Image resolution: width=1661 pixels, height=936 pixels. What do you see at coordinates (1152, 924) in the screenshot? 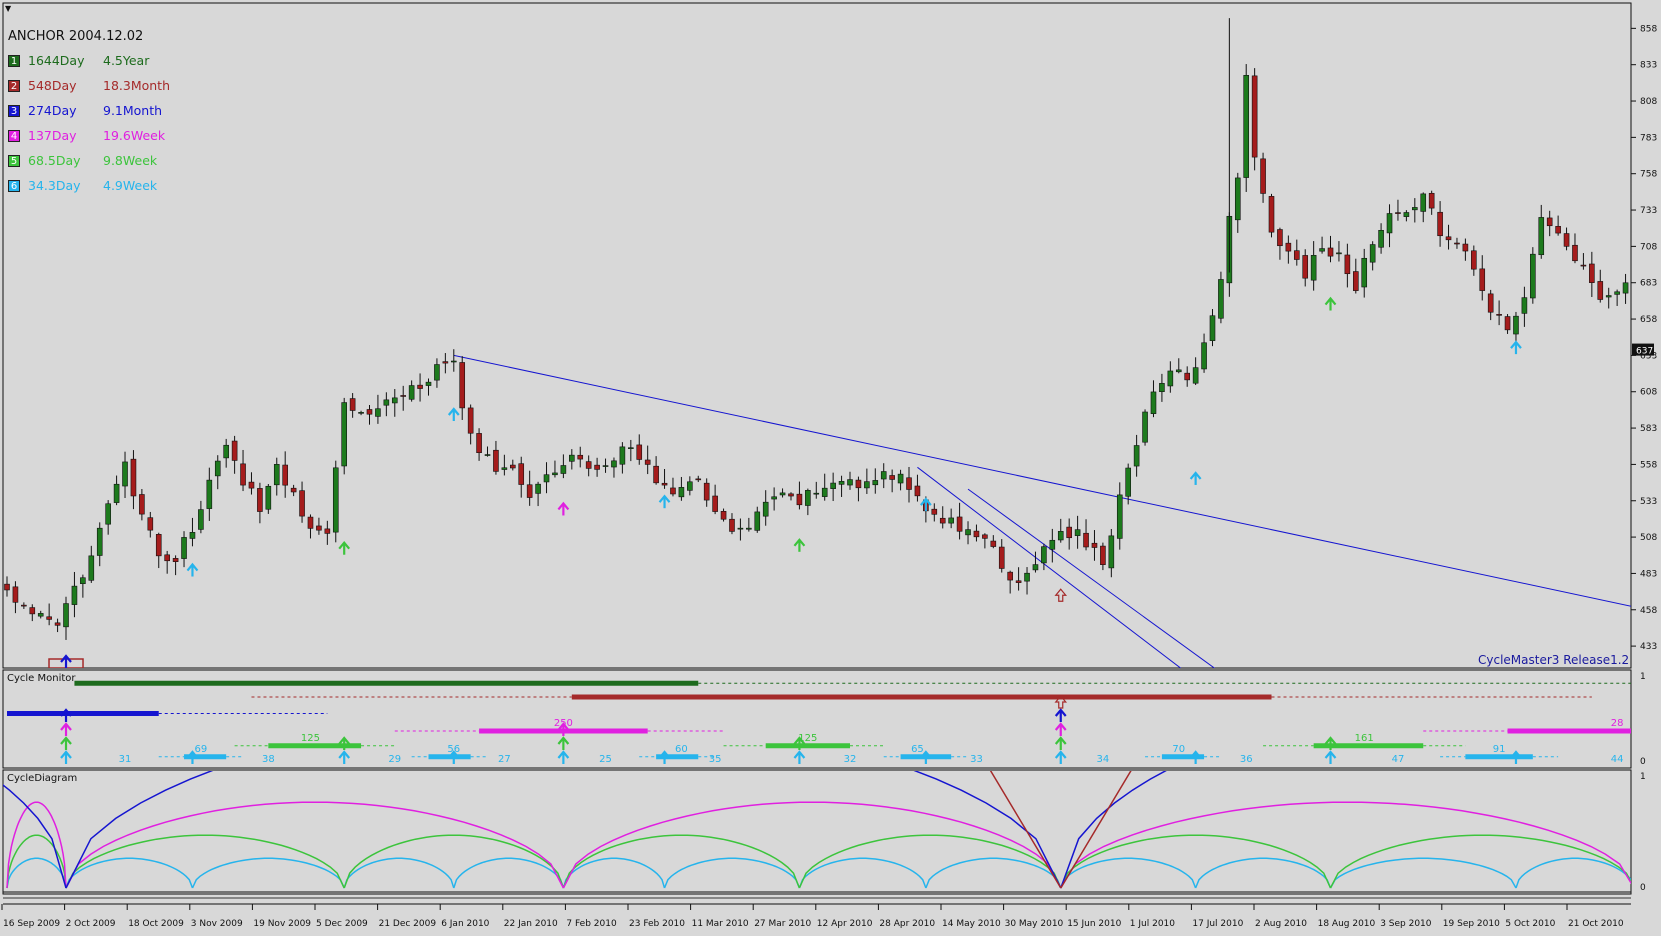
I see `x-tick-label: 1 Jul 2010` at bounding box center [1152, 924].